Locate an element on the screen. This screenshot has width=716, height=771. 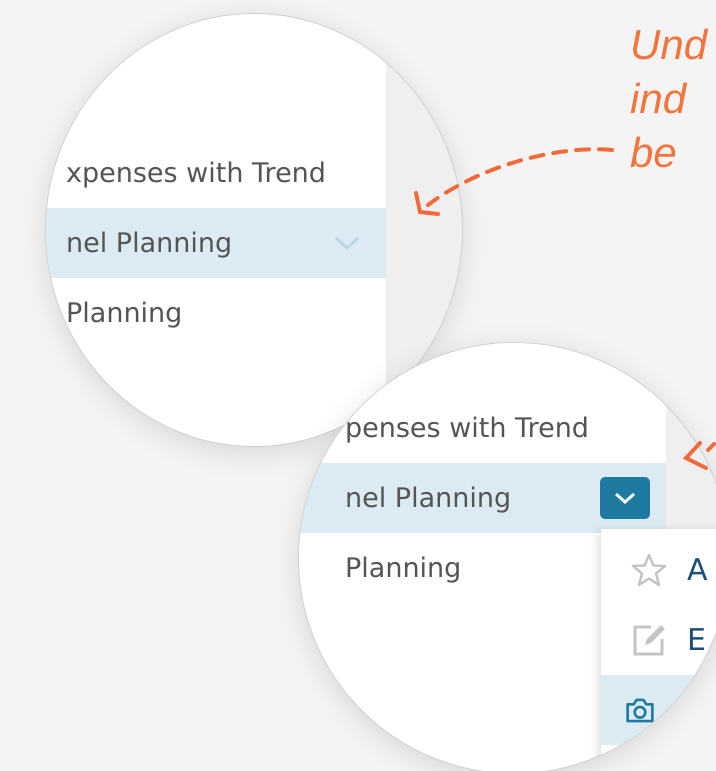
list-item: xpenses with Trend is located at coordinates (216, 173).